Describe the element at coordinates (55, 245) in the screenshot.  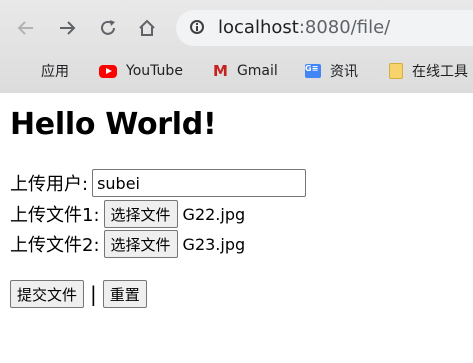
I see `file2-label: 上传文件2:` at that location.